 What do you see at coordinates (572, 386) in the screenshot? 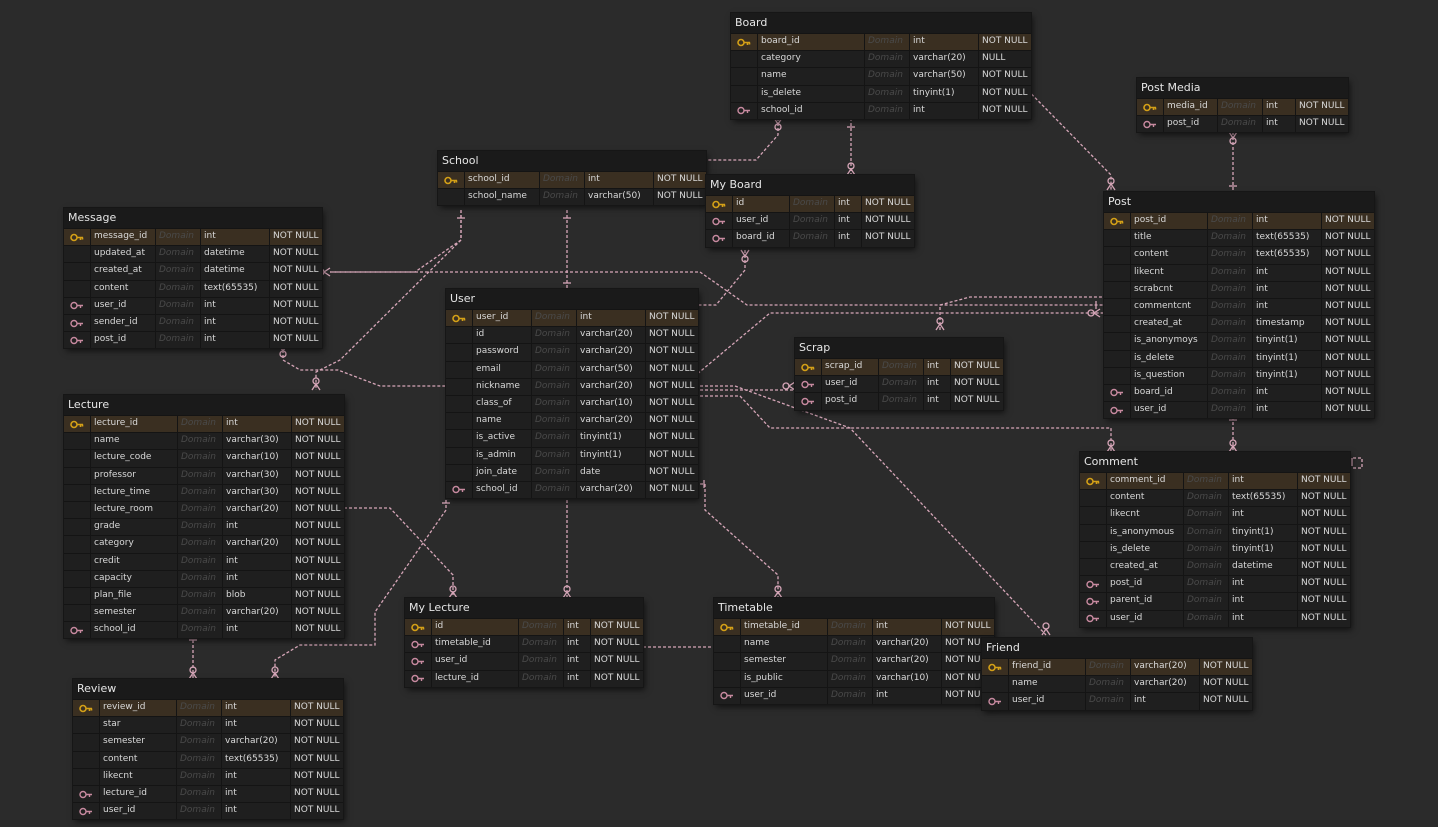
I see `table-row: nickname Domain varchar(20) NOT NULL` at bounding box center [572, 386].